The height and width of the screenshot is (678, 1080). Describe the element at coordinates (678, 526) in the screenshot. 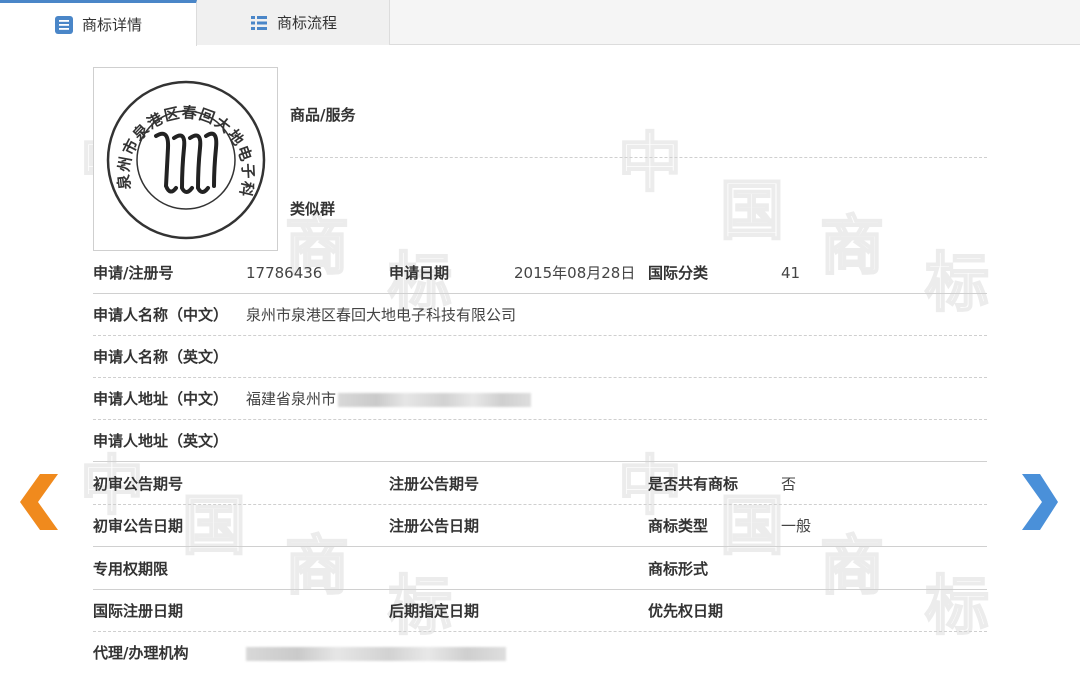

I see `type-label: 商标类型` at that location.